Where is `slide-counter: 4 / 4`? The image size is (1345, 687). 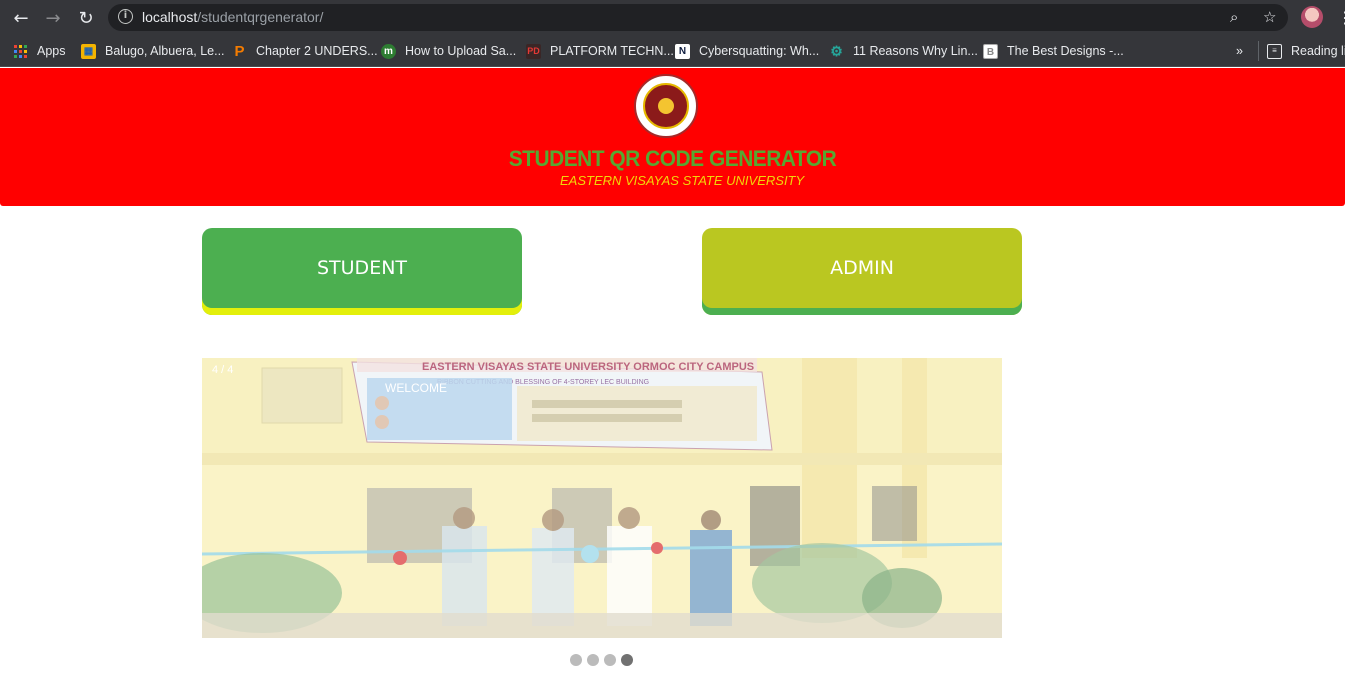
slide-counter: 4 / 4 is located at coordinates (223, 370).